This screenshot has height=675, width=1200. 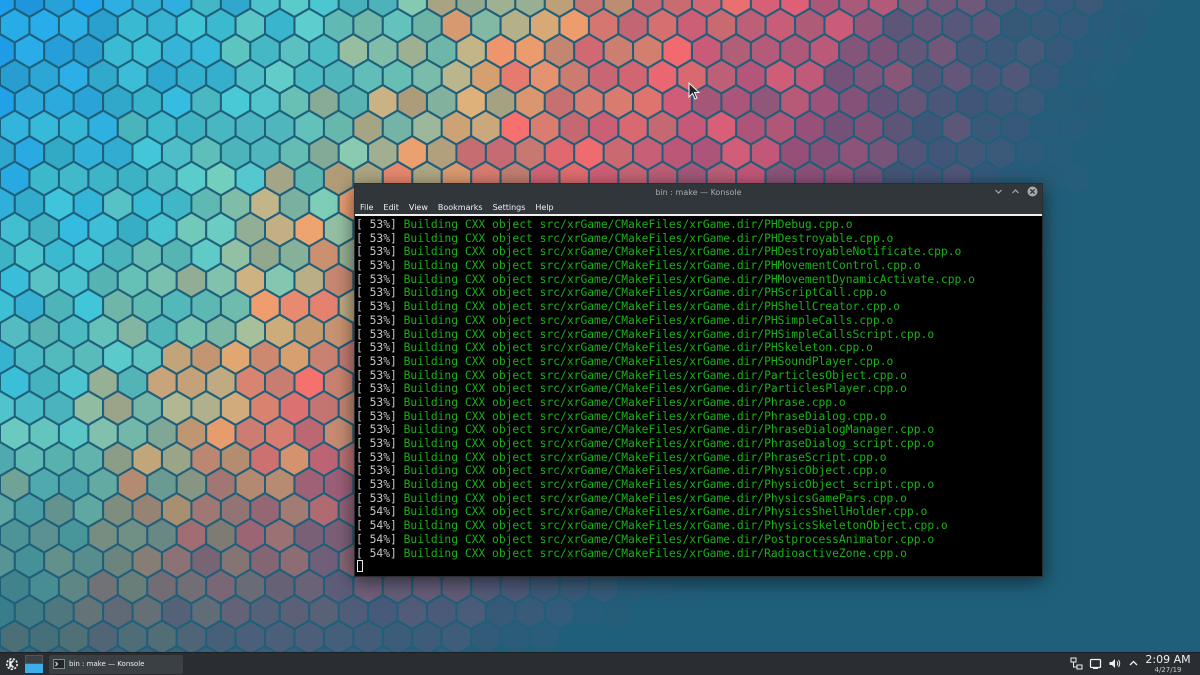 What do you see at coordinates (59, 664) in the screenshot?
I see `terminal-icon` at bounding box center [59, 664].